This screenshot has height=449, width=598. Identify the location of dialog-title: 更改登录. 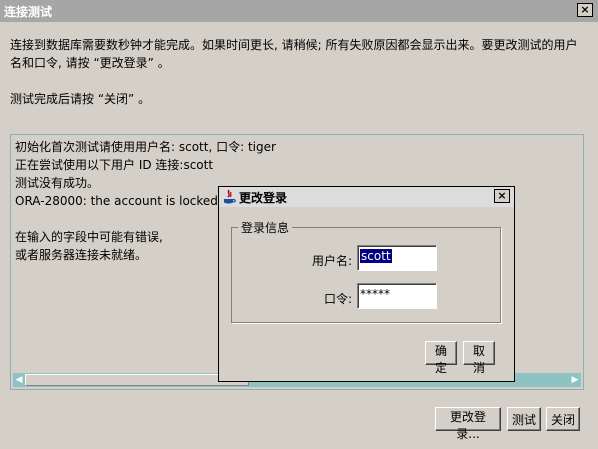
(263, 198).